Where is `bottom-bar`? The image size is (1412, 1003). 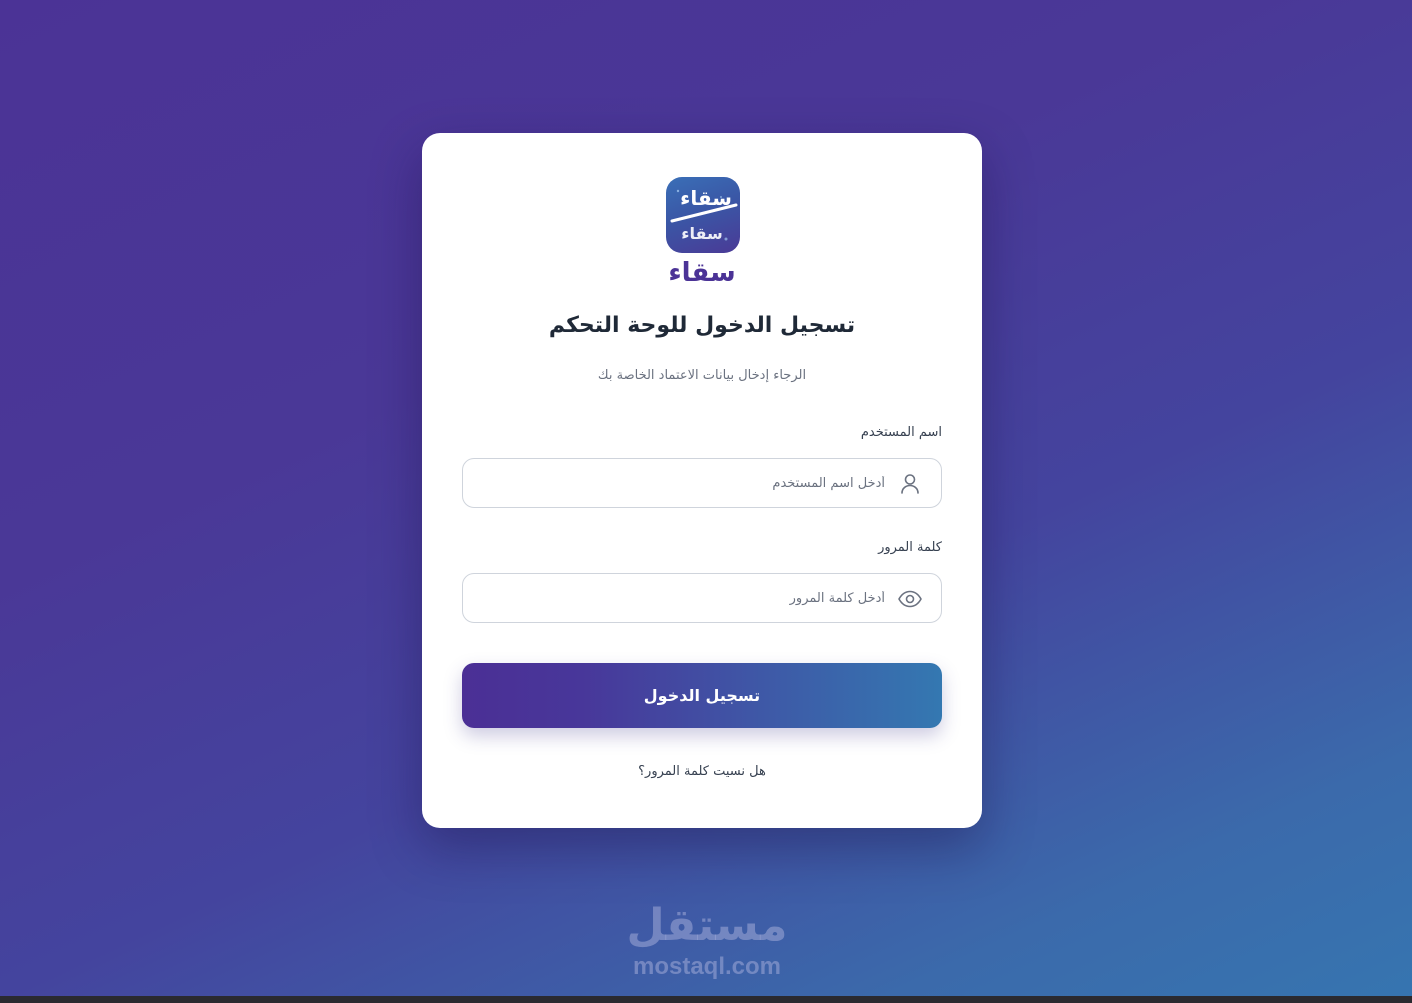
bottom-bar is located at coordinates (706, 999).